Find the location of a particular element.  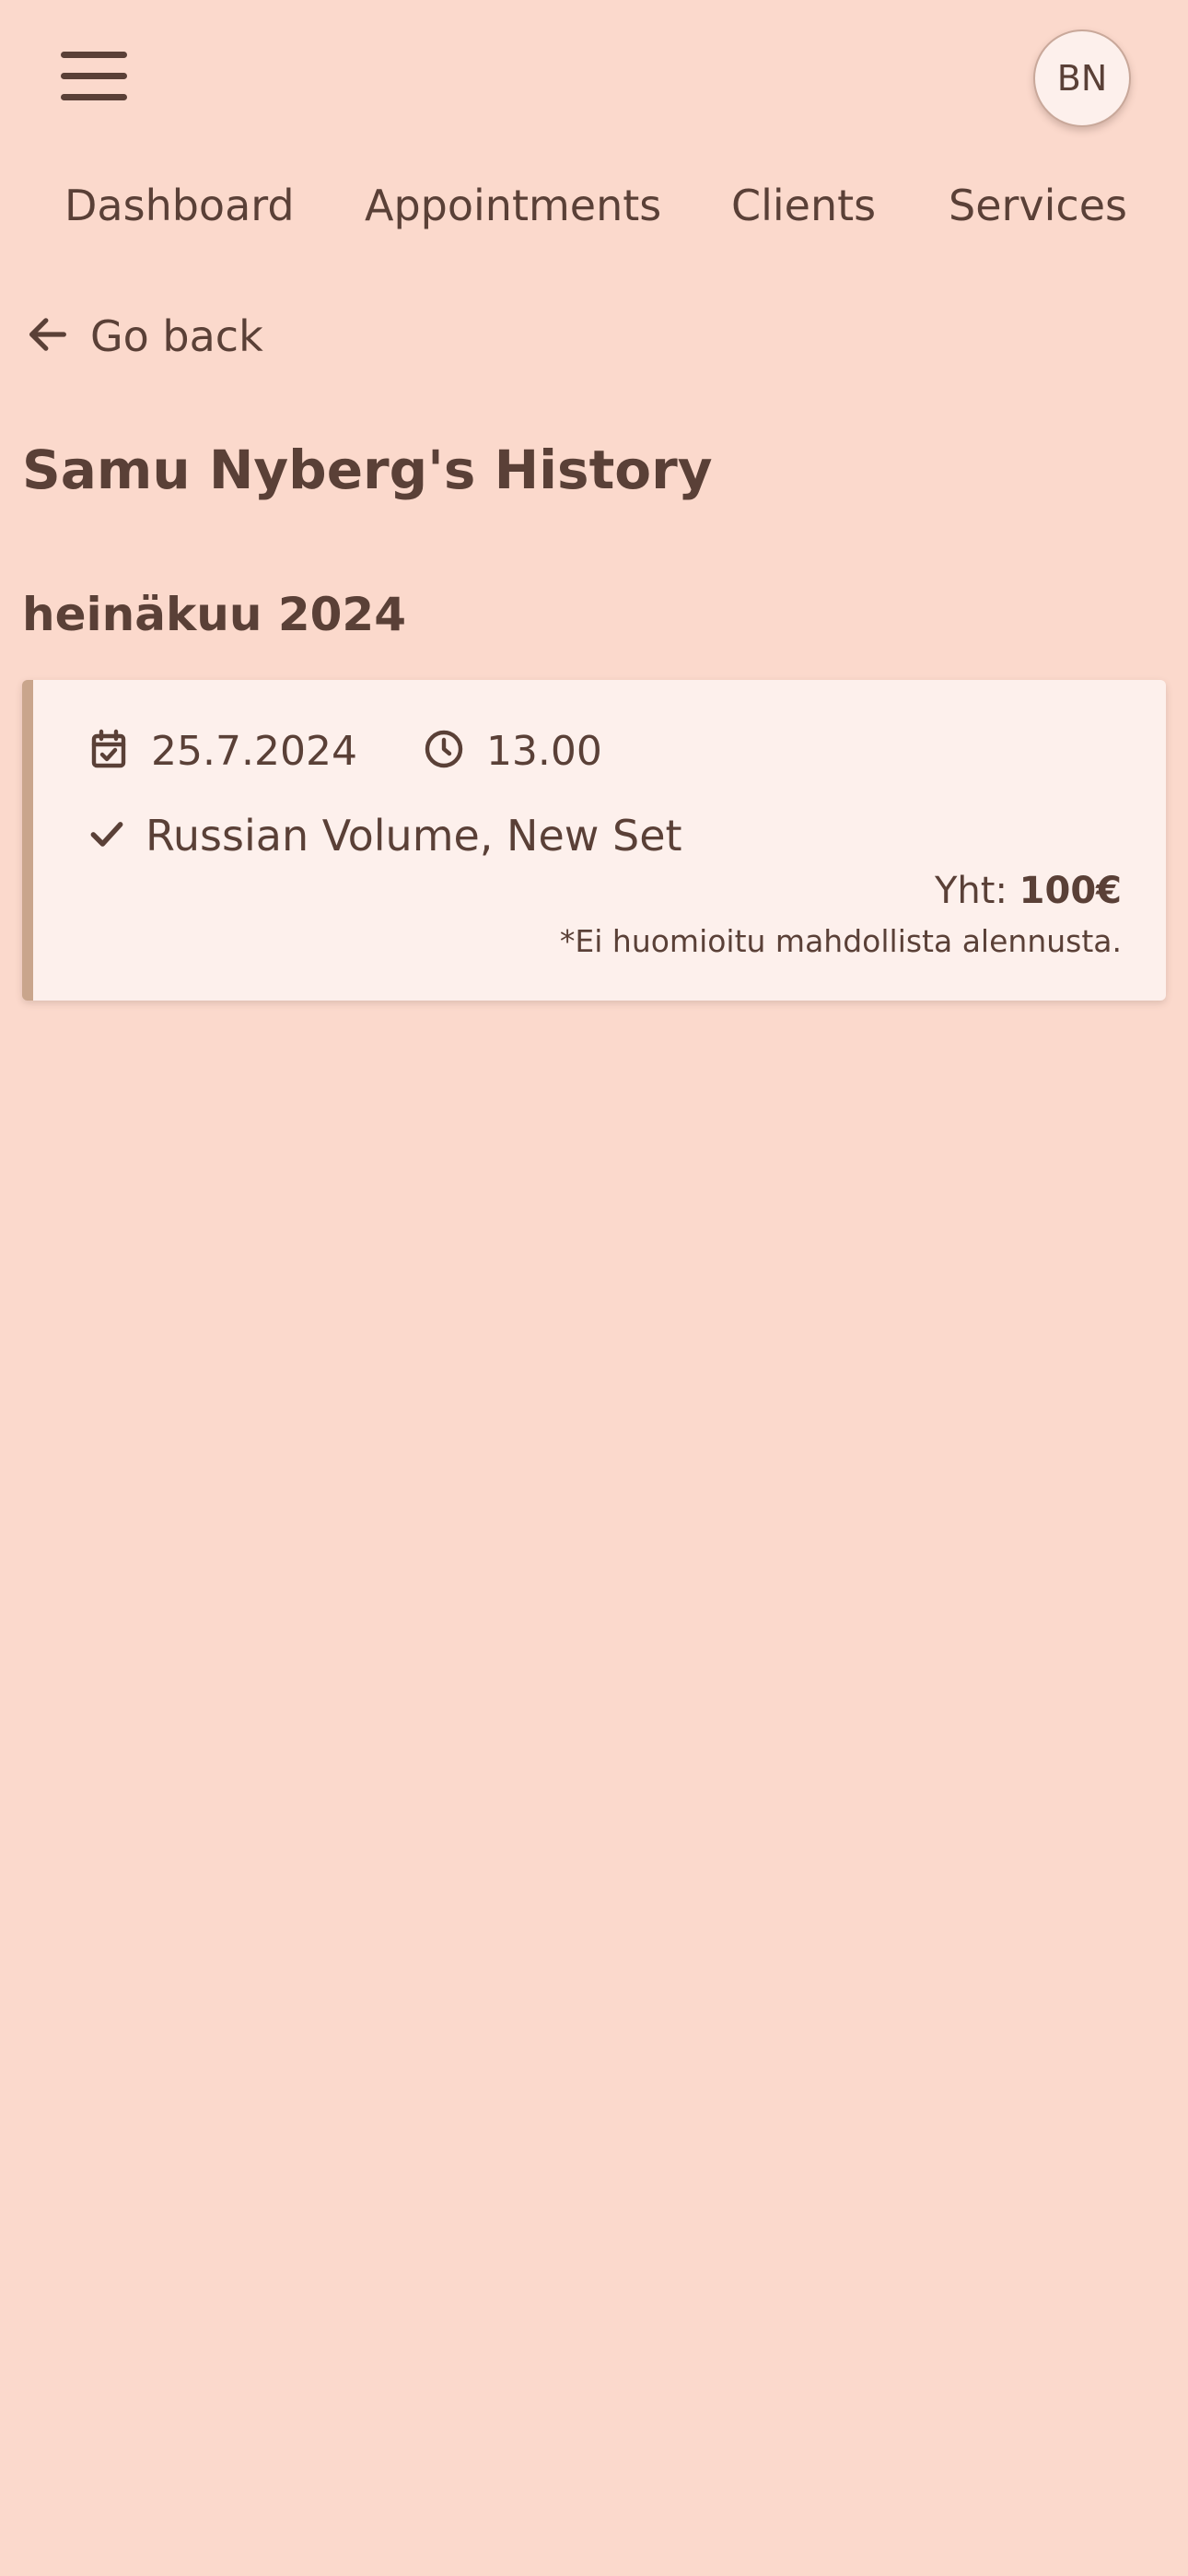

calendar-check-icon is located at coordinates (109, 751).